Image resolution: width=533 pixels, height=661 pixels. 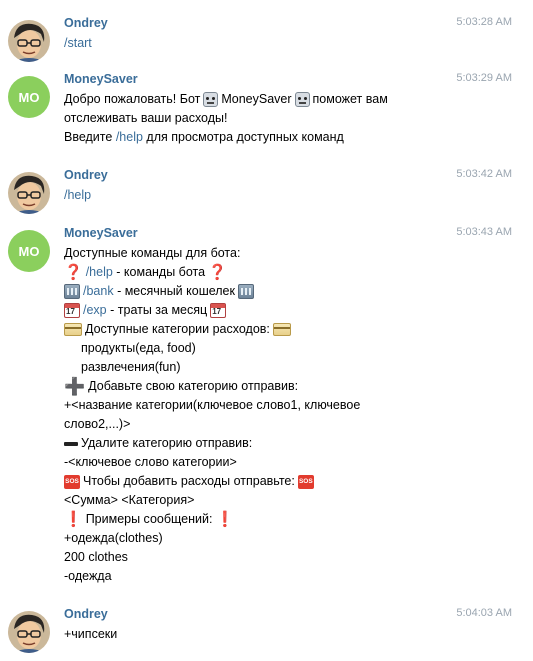 I want to click on text: продукты(еда, food), so click(x=138, y=348).